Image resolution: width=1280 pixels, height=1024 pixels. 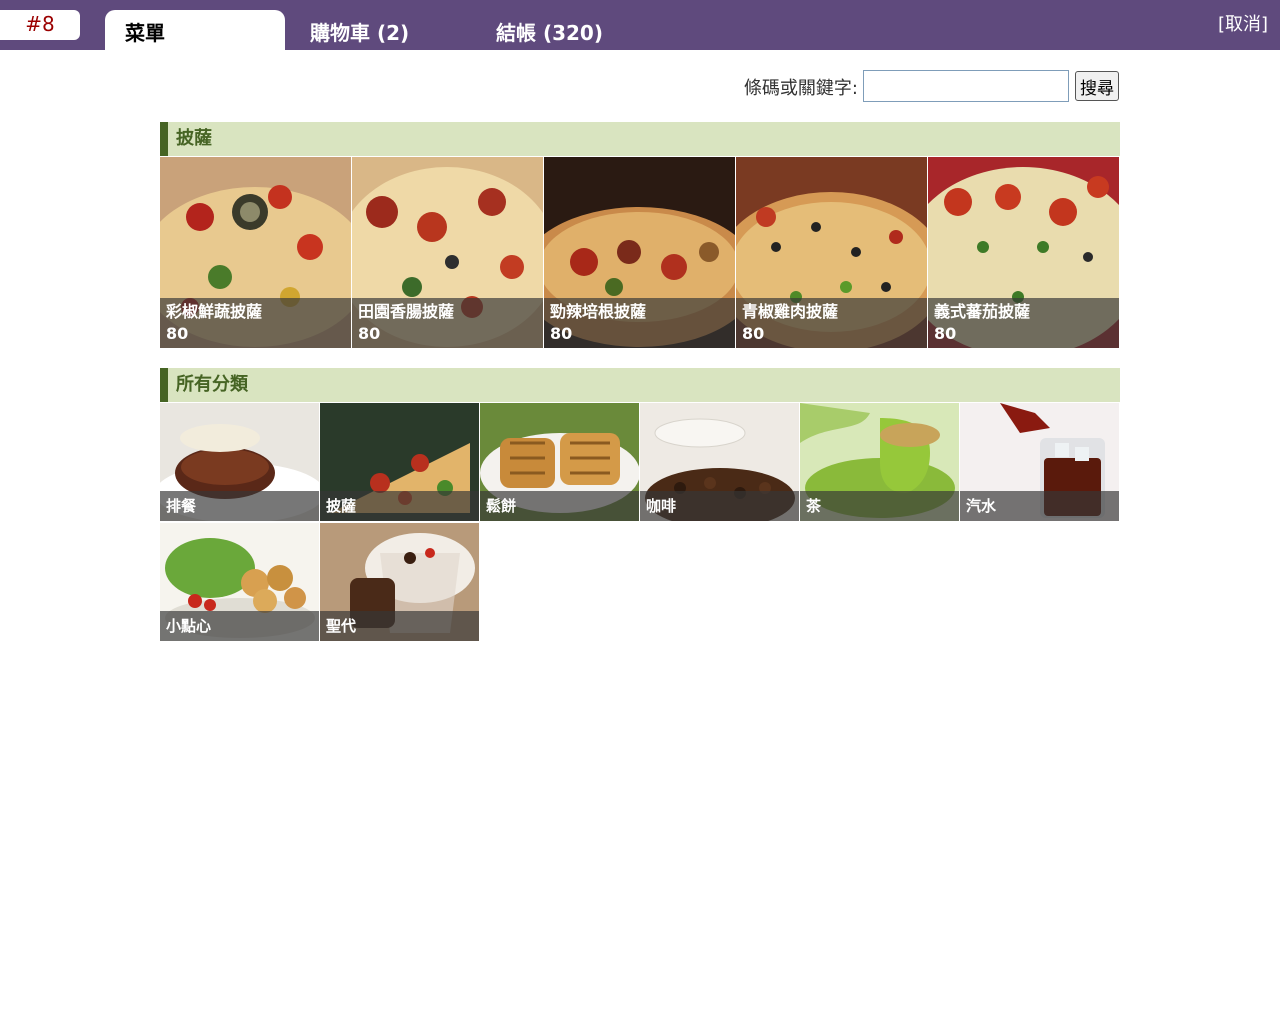 I want to click on product-tile: 青椒雞肉披薩 80, so click(x=831, y=252).